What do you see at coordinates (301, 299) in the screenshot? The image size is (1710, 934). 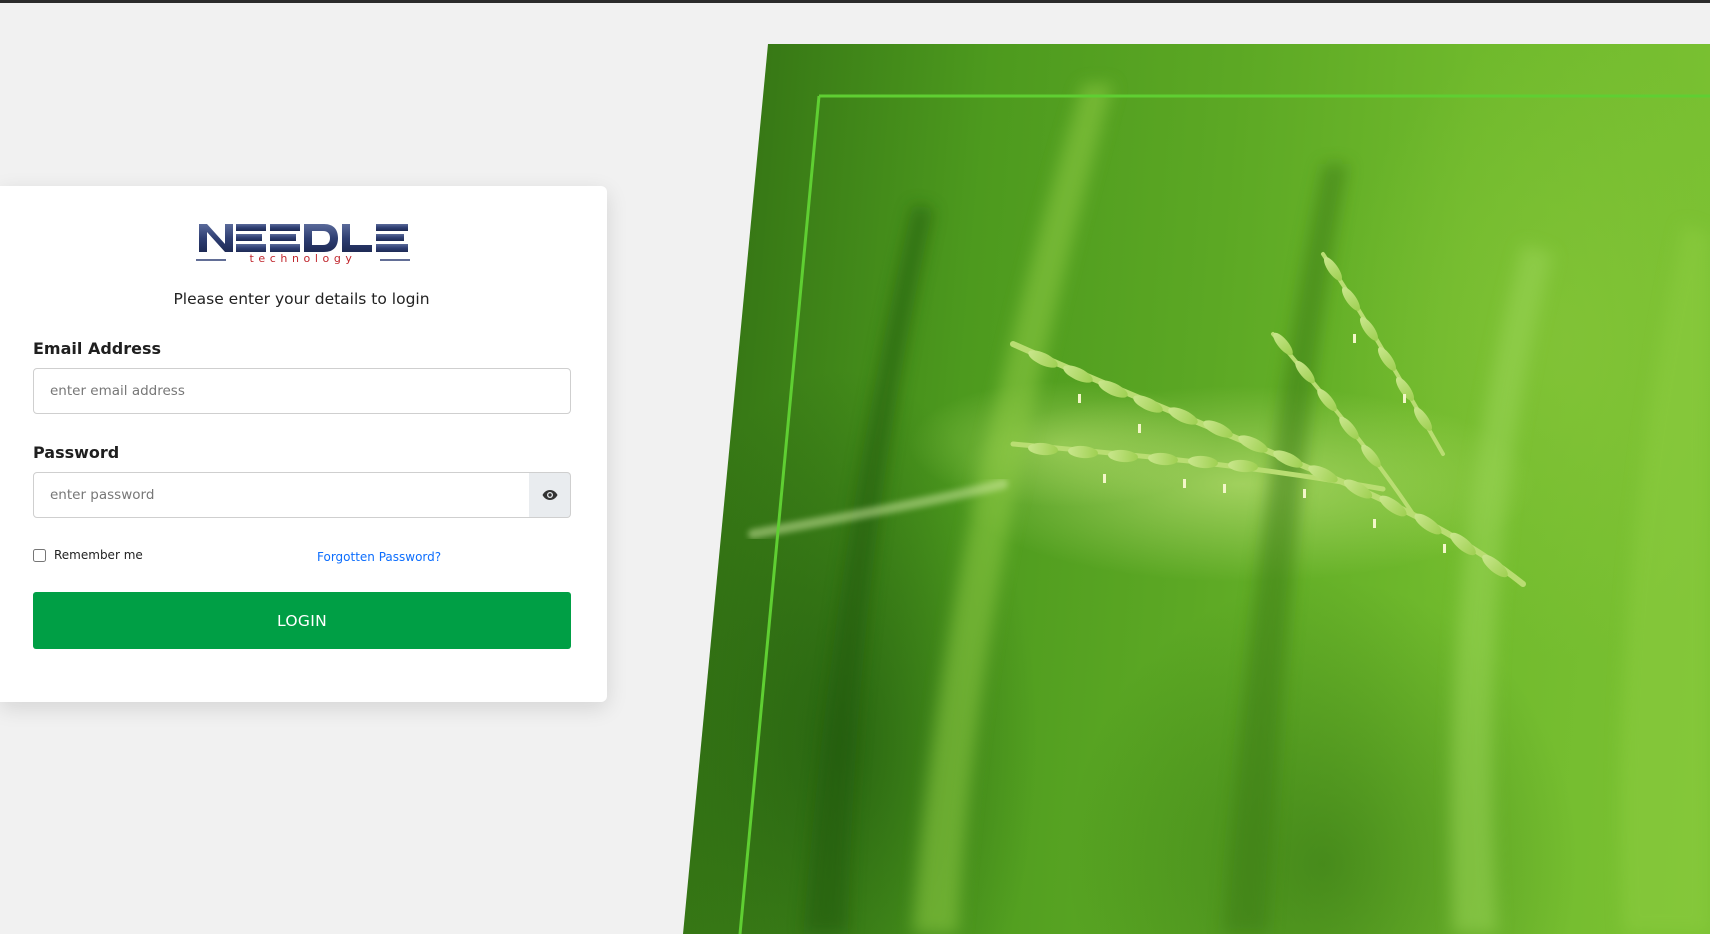 I see `login-subtitle: Please enter your details to login` at bounding box center [301, 299].